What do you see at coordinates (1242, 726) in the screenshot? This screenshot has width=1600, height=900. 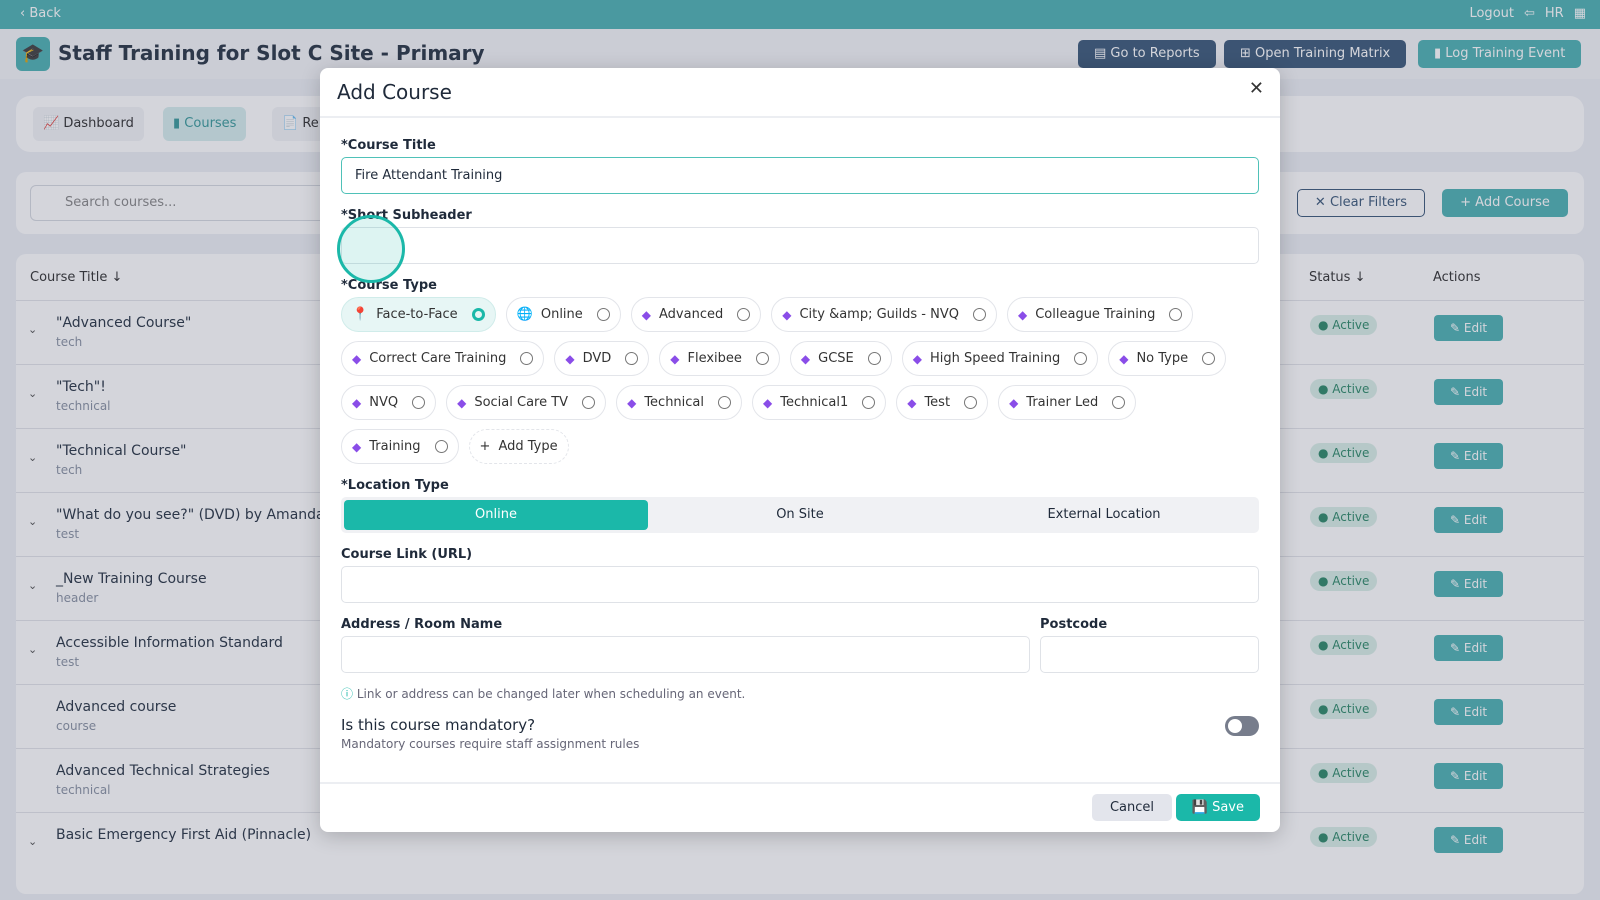 I see `mandatory-toggle` at bounding box center [1242, 726].